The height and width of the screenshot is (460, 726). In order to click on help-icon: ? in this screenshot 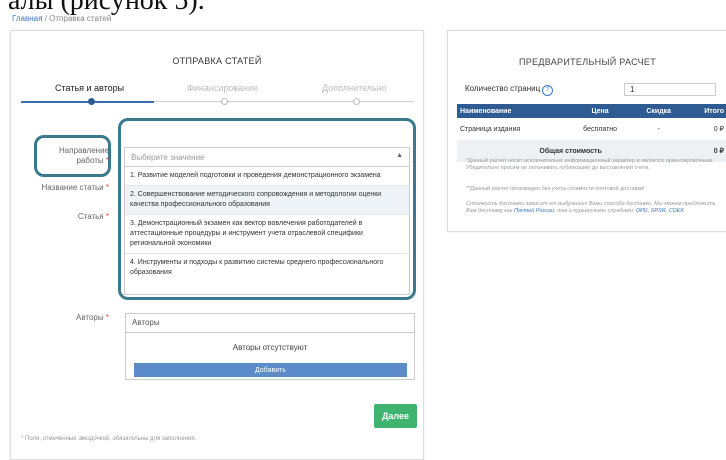, I will do `click(548, 90)`.